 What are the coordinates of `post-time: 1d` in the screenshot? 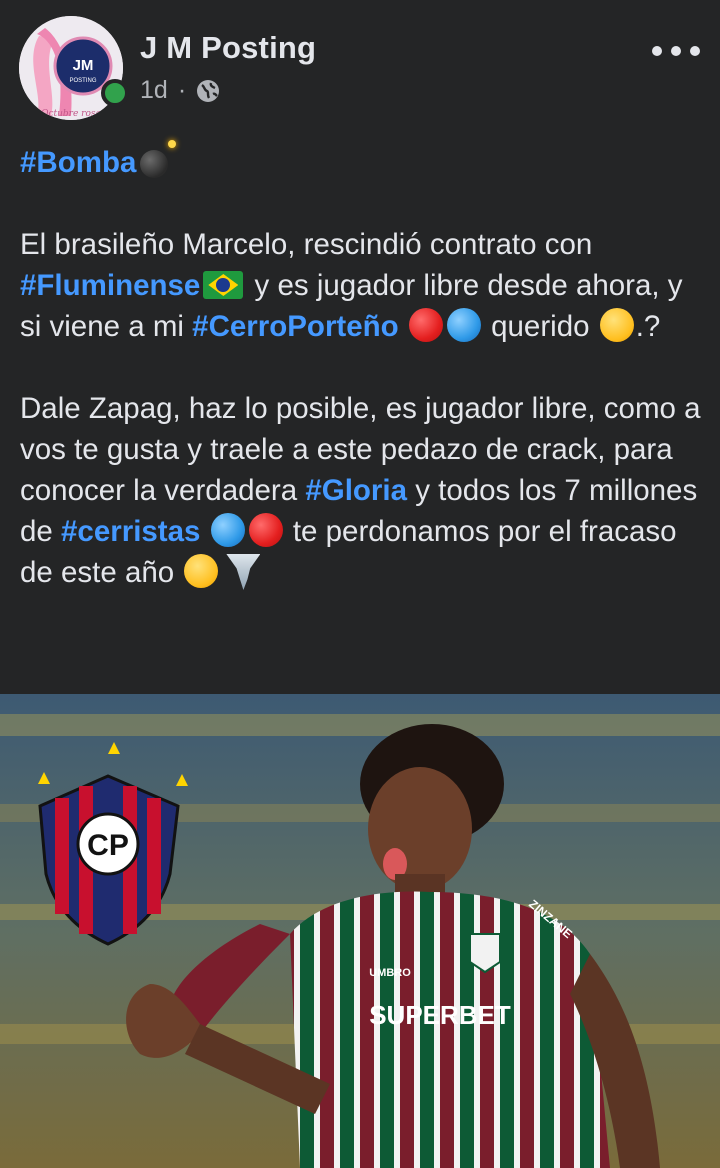 It's located at (154, 90).